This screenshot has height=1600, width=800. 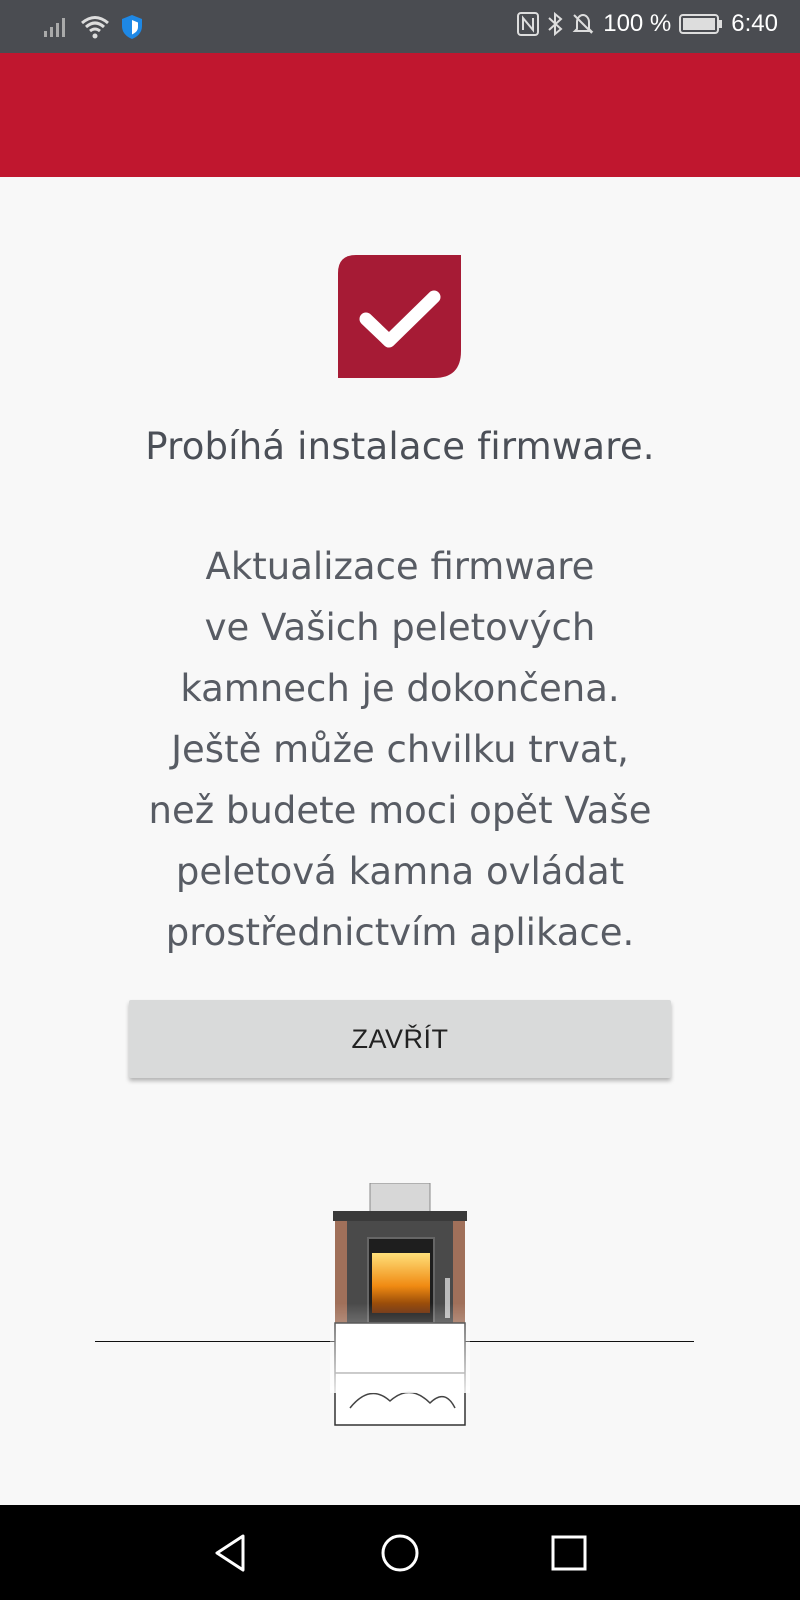 What do you see at coordinates (569, 1553) in the screenshot?
I see `recents-icon` at bounding box center [569, 1553].